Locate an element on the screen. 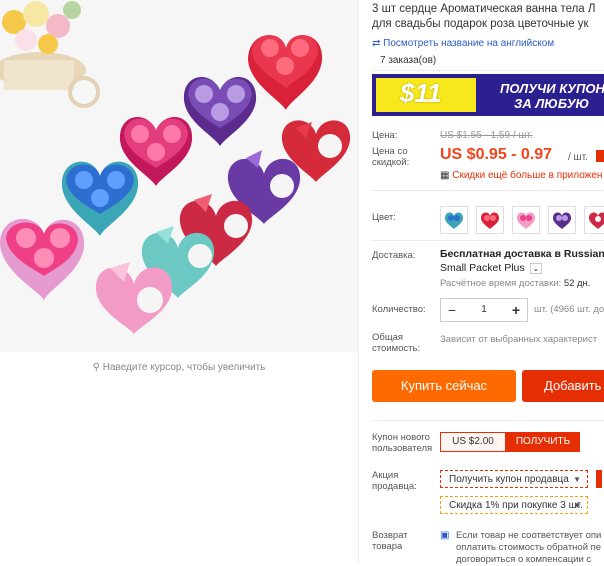  quantity-input: 1 is located at coordinates (484, 310).